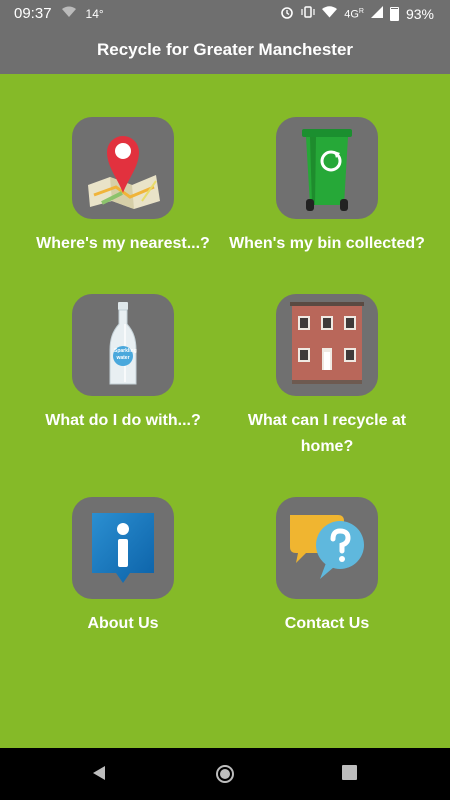  I want to click on tile-label: Where's my nearest...?, so click(123, 243).